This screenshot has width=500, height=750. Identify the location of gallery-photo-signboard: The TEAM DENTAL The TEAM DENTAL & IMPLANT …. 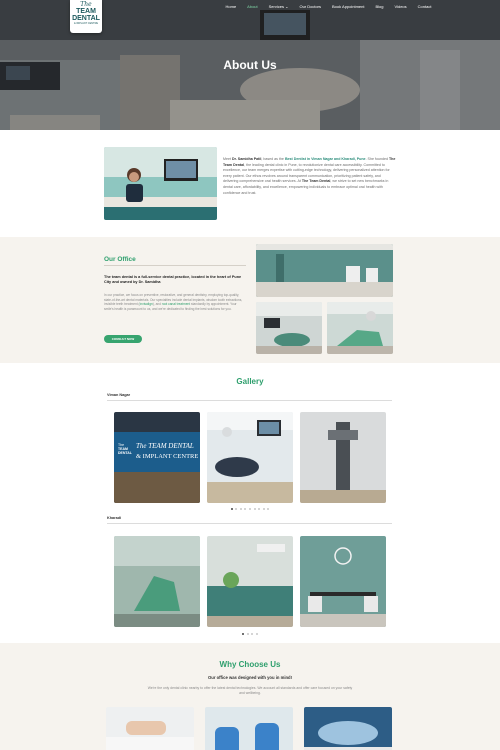
(157, 457).